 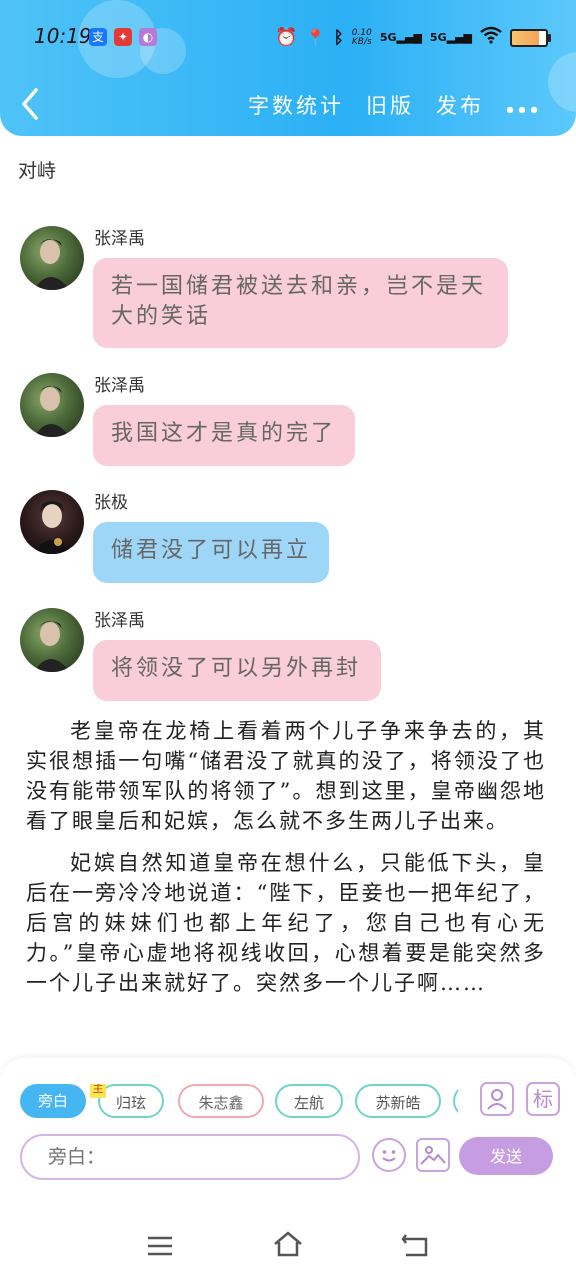 I want to click on input-panel: 旁白 归玹 朱志鑫 左航 苏新皓 主 标 发送, so click(x=288, y=1136).